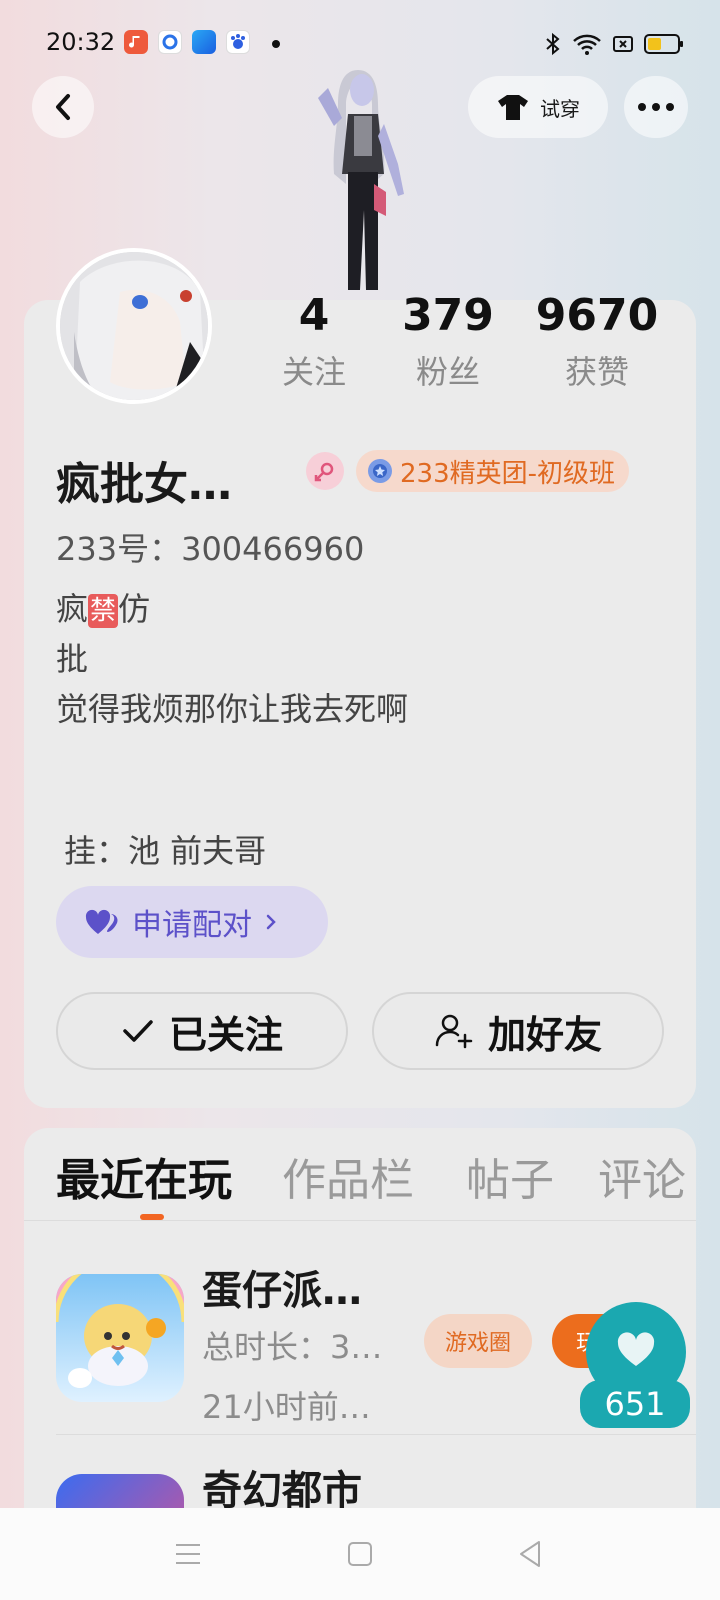 This screenshot has height=1600, width=720. Describe the element at coordinates (210, 547) in the screenshot. I see `user-id: 233号：300466960` at that location.